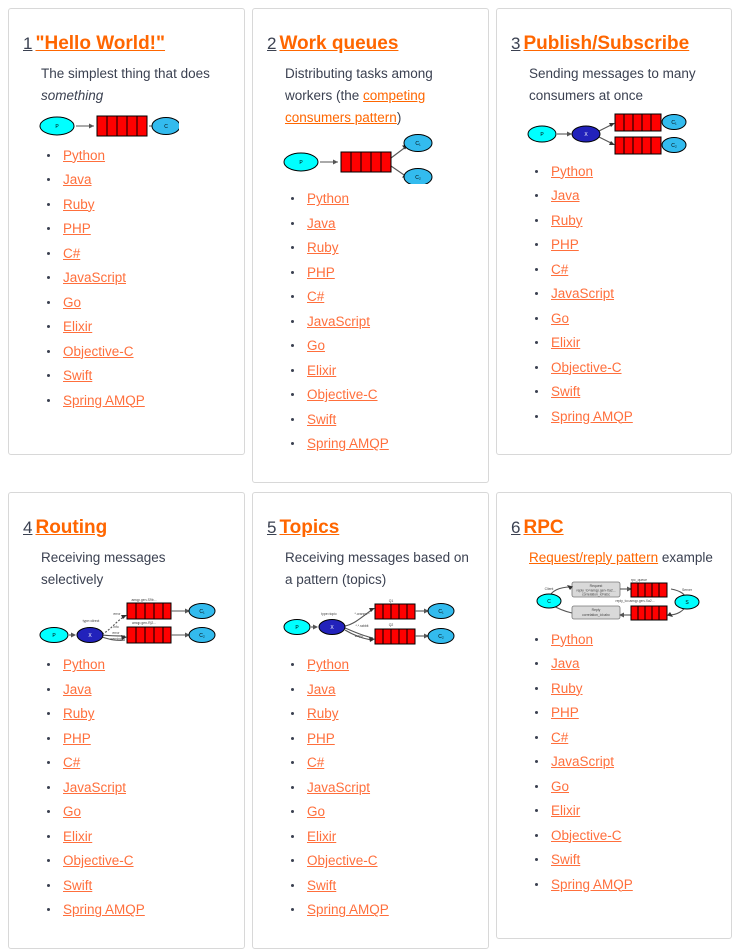 Image resolution: width=743 pixels, height=949 pixels. Describe the element at coordinates (381, 224) in the screenshot. I see `list-item: Java` at that location.